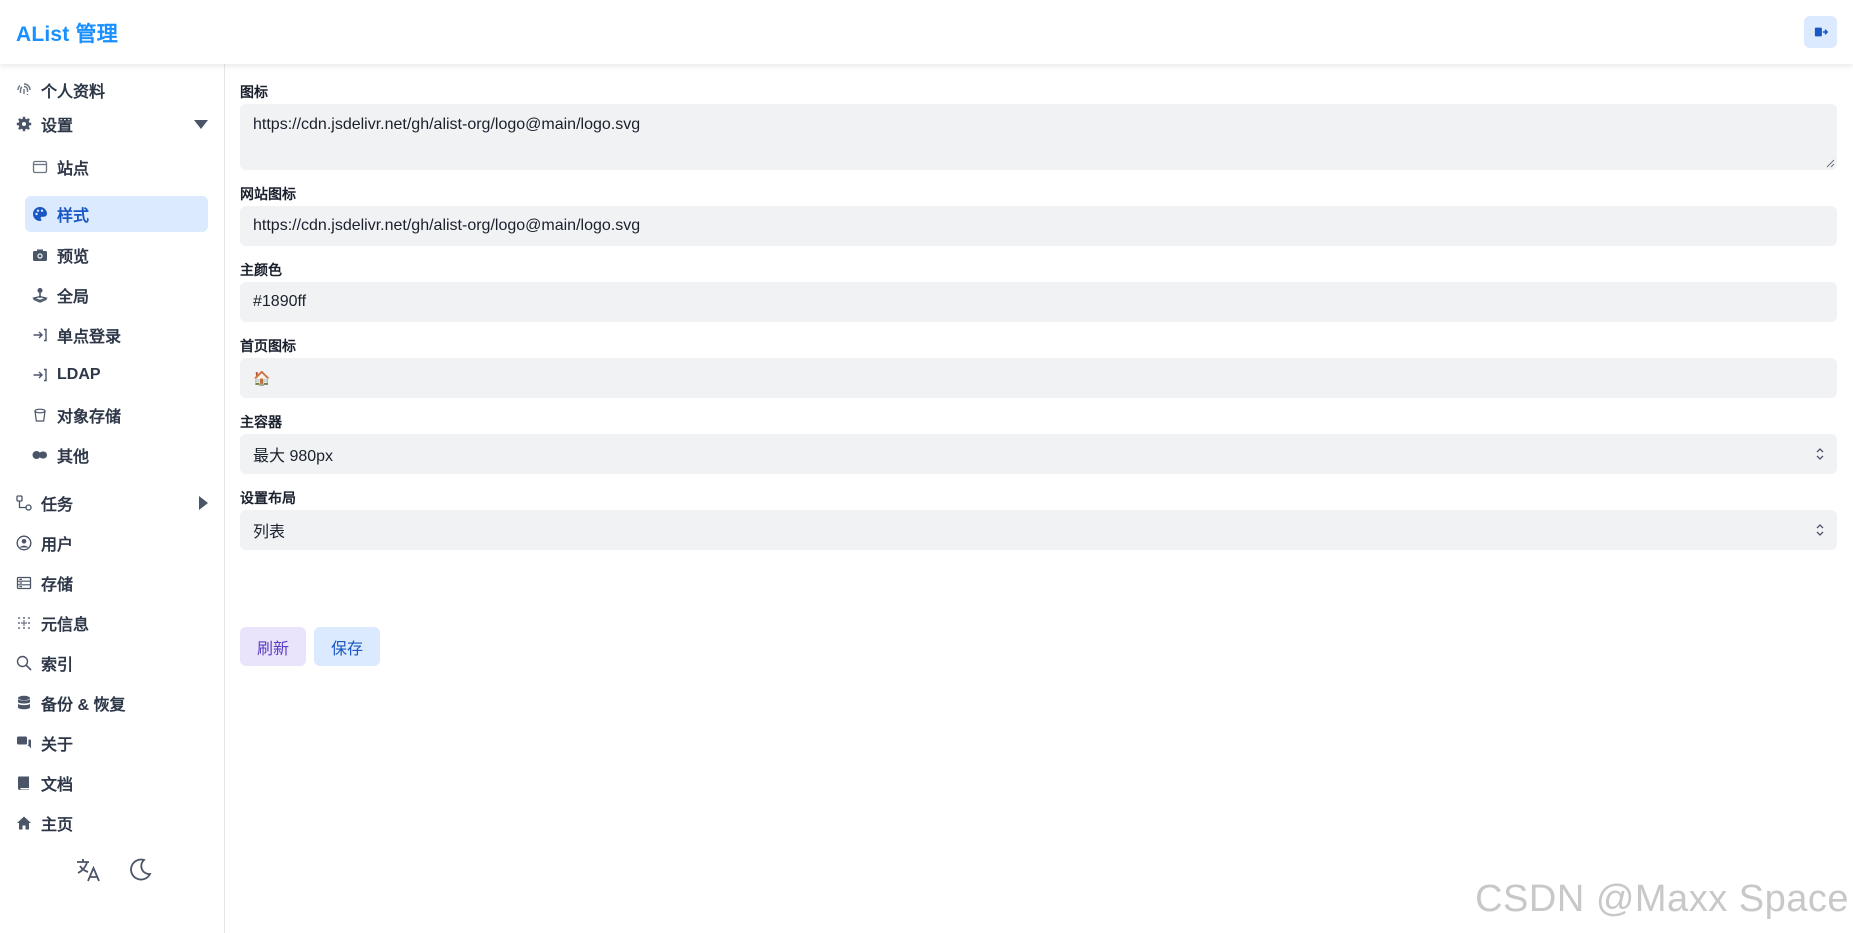 The image size is (1853, 933). I want to click on user-circle-icon, so click(24, 543).